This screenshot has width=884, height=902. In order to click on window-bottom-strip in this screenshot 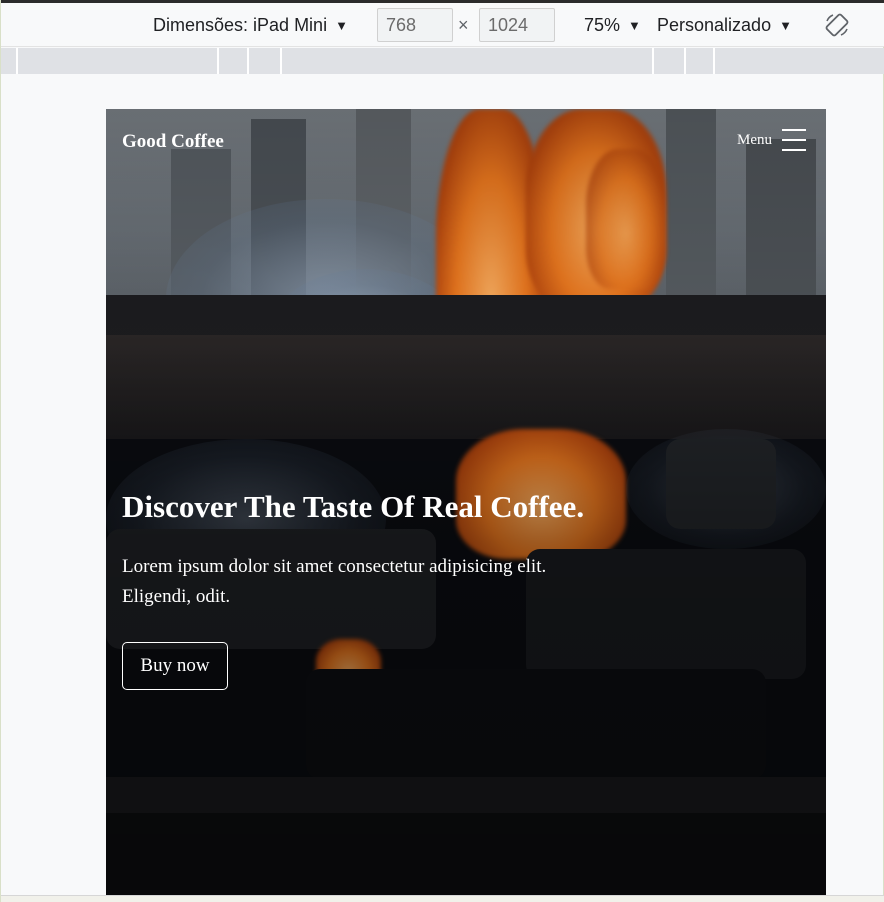, I will do `click(442, 898)`.